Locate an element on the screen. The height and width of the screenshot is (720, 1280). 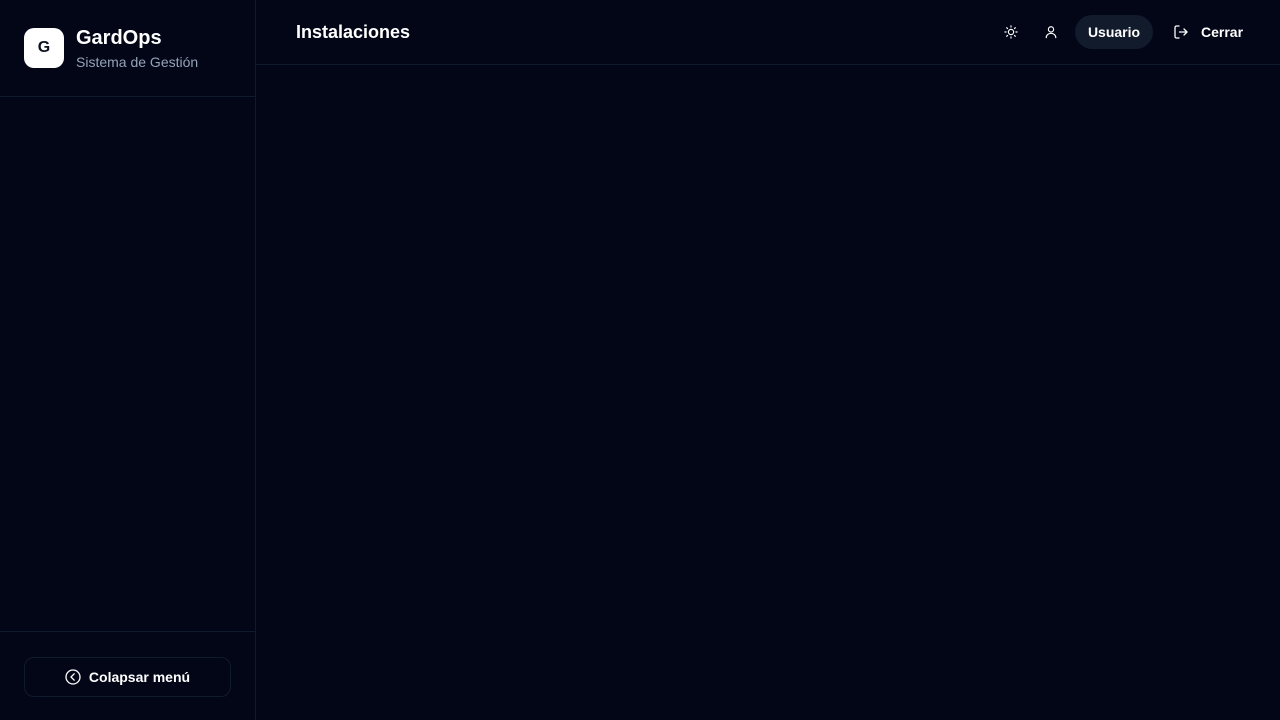
top-header: Instalaciones Usuario Cerrar is located at coordinates (768, 32).